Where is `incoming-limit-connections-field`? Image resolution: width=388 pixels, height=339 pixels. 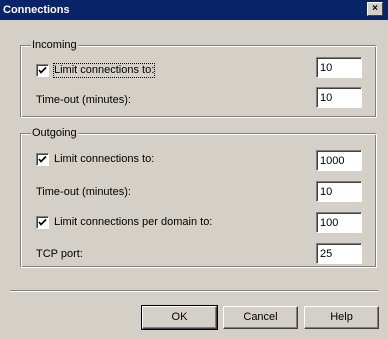 incoming-limit-connections-field is located at coordinates (339, 67).